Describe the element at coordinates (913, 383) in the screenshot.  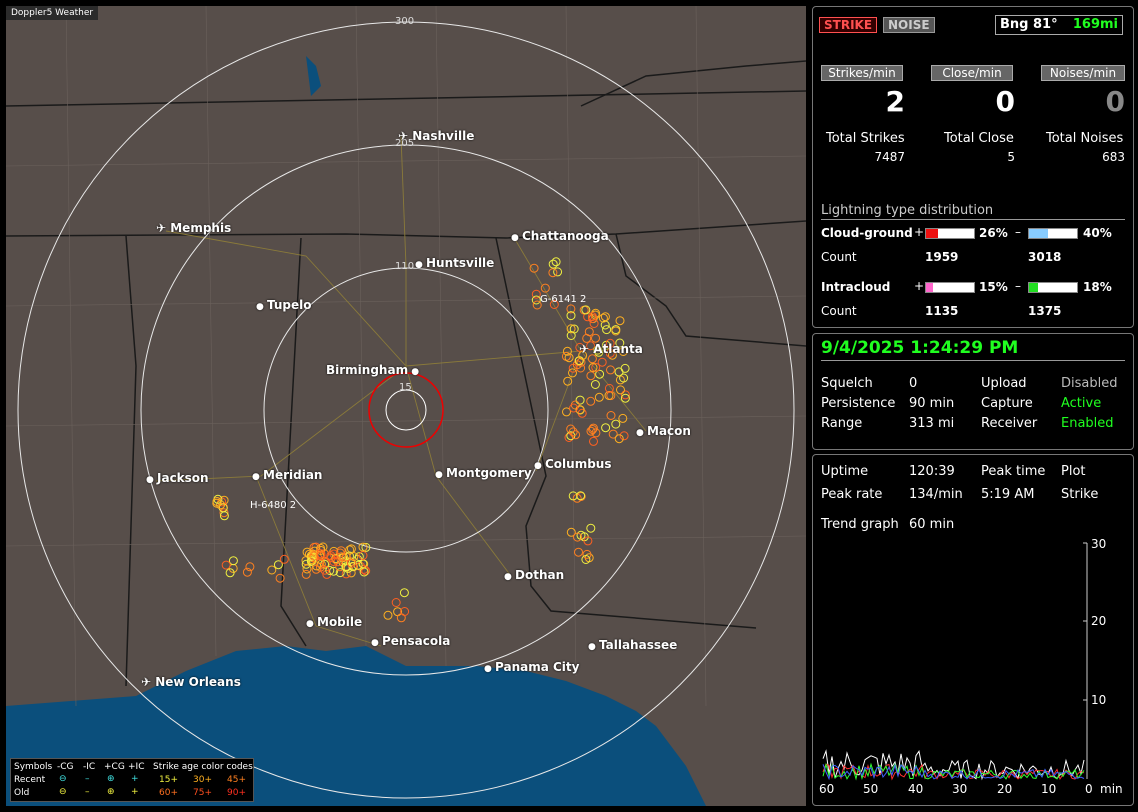
I see `squelch-value: 0` at that location.